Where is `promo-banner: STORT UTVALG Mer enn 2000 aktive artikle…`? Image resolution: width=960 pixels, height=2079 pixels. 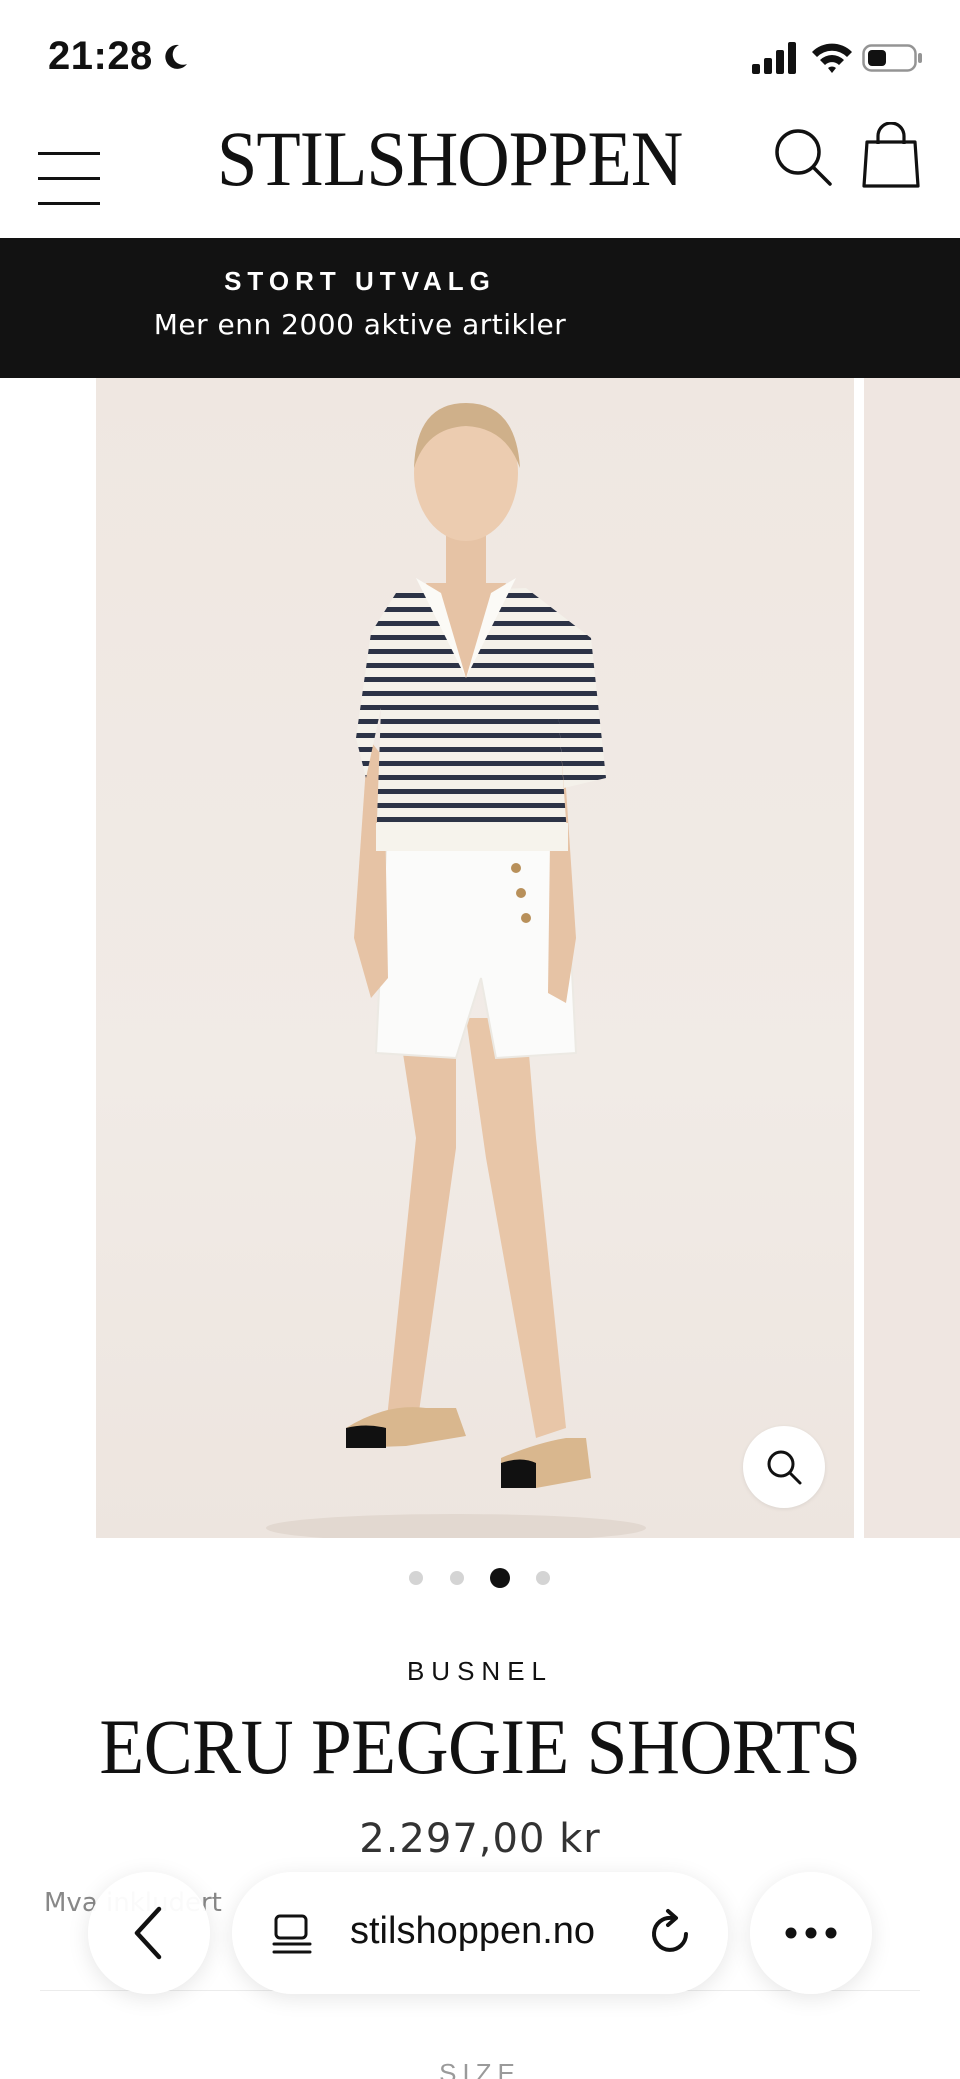 promo-banner: STORT UTVALG Mer enn 2000 aktive artikle… is located at coordinates (480, 308).